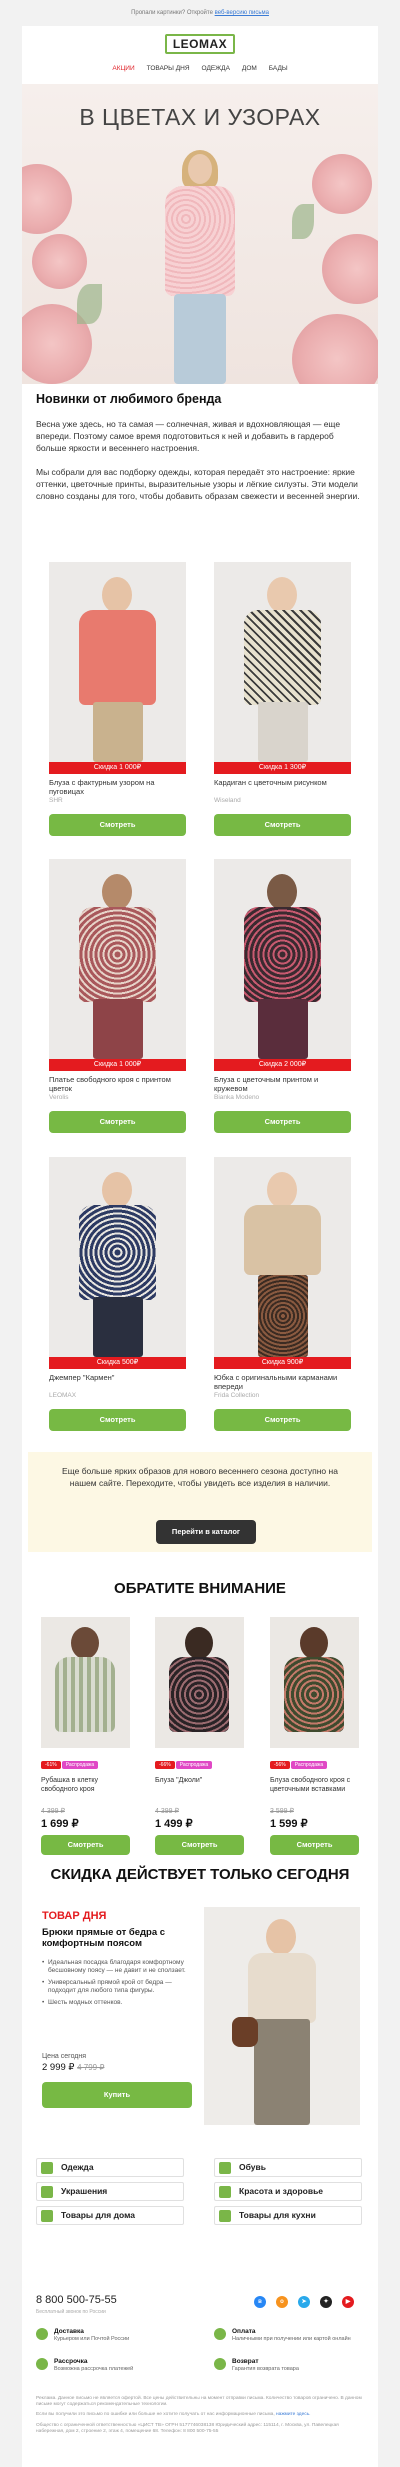 The height and width of the screenshot is (2467, 400). Describe the element at coordinates (281, 2191) in the screenshot. I see `category-label: Красота и здоровье` at that location.